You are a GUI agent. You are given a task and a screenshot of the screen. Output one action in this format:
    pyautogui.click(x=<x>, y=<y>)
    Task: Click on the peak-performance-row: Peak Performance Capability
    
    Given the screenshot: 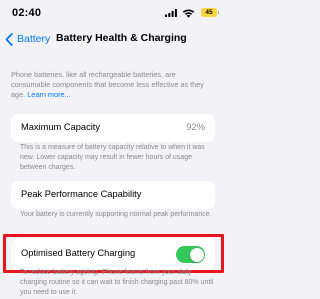 What is the action you would take?
    pyautogui.click(x=113, y=195)
    